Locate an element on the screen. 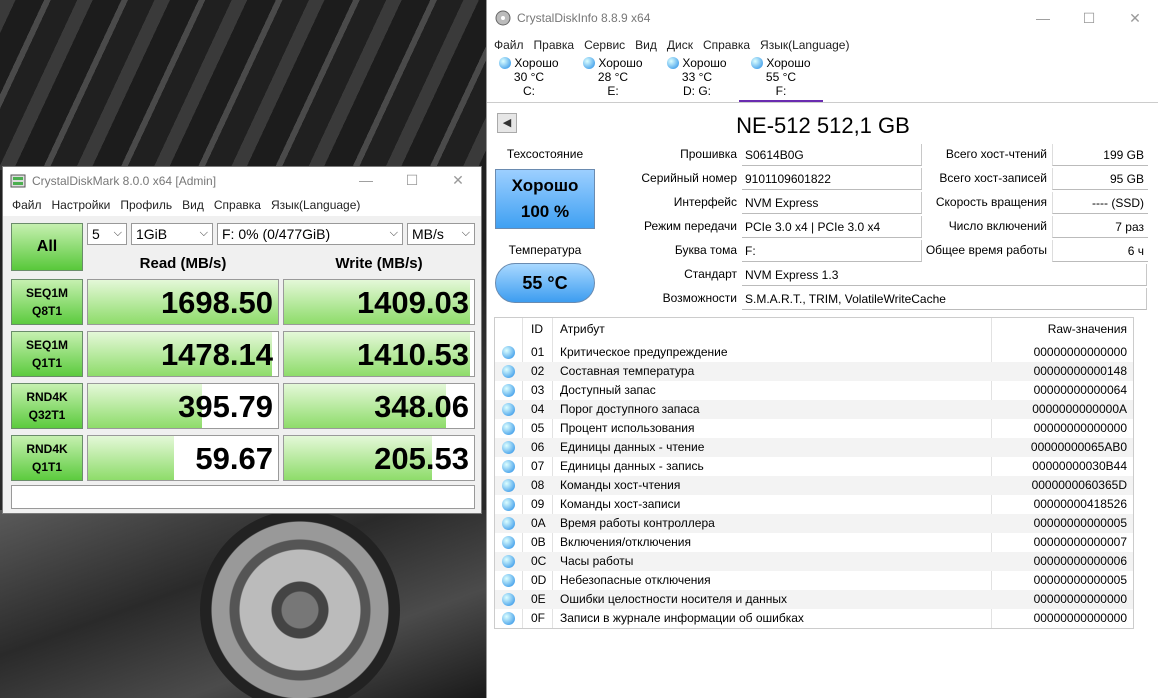 The height and width of the screenshot is (698, 1158). count-select: 5 ⌵ is located at coordinates (107, 234).